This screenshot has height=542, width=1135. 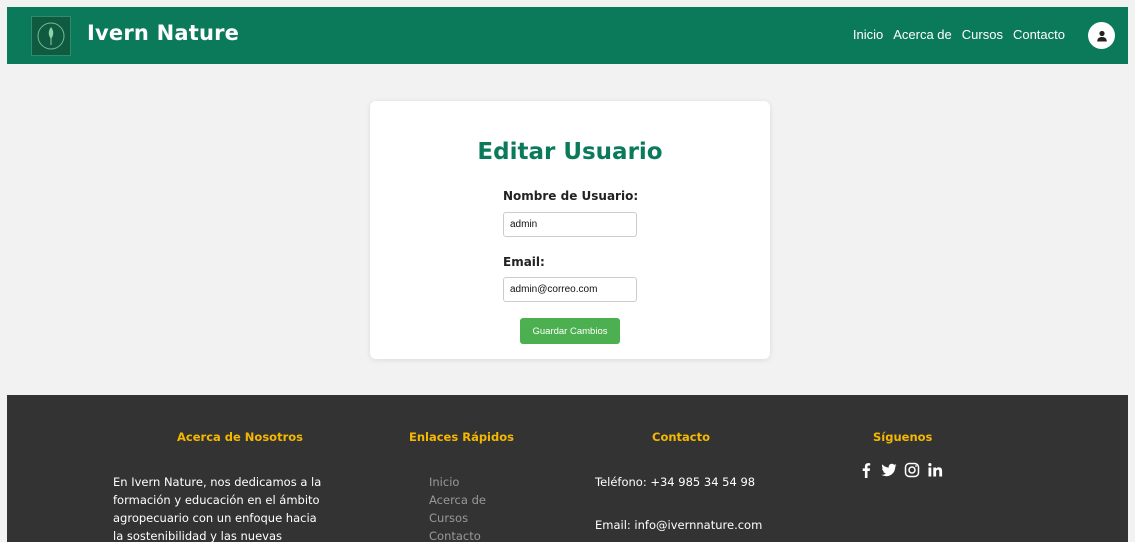 What do you see at coordinates (1039, 34) in the screenshot?
I see `nav-link-contacto: Contacto` at bounding box center [1039, 34].